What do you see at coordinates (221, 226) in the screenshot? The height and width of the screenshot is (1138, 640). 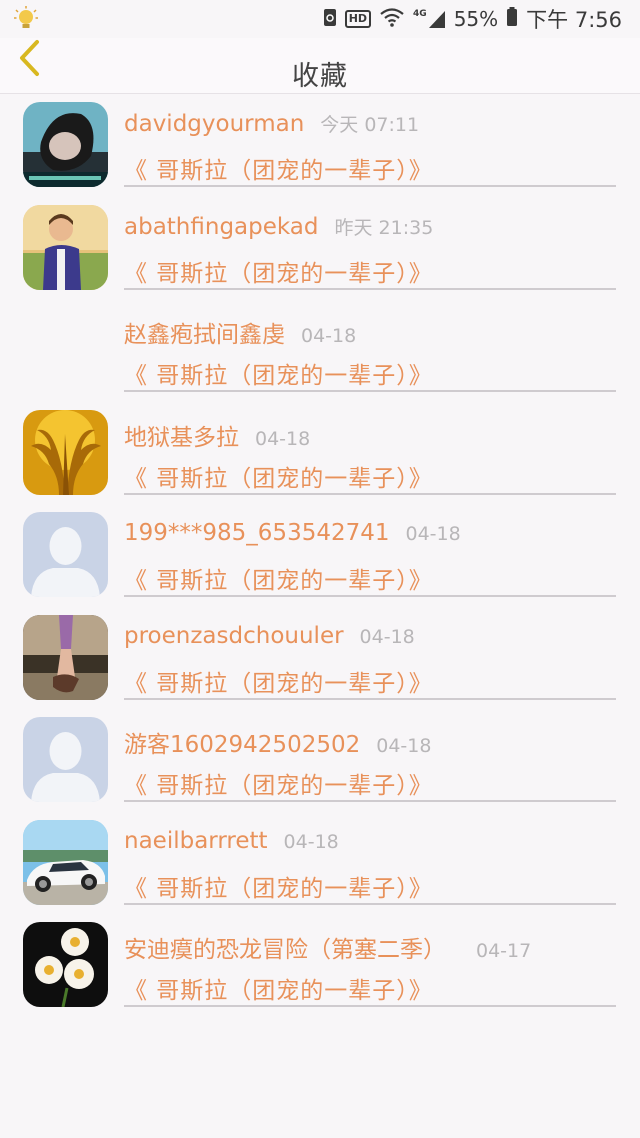 I see `username: abathfingapekad` at bounding box center [221, 226].